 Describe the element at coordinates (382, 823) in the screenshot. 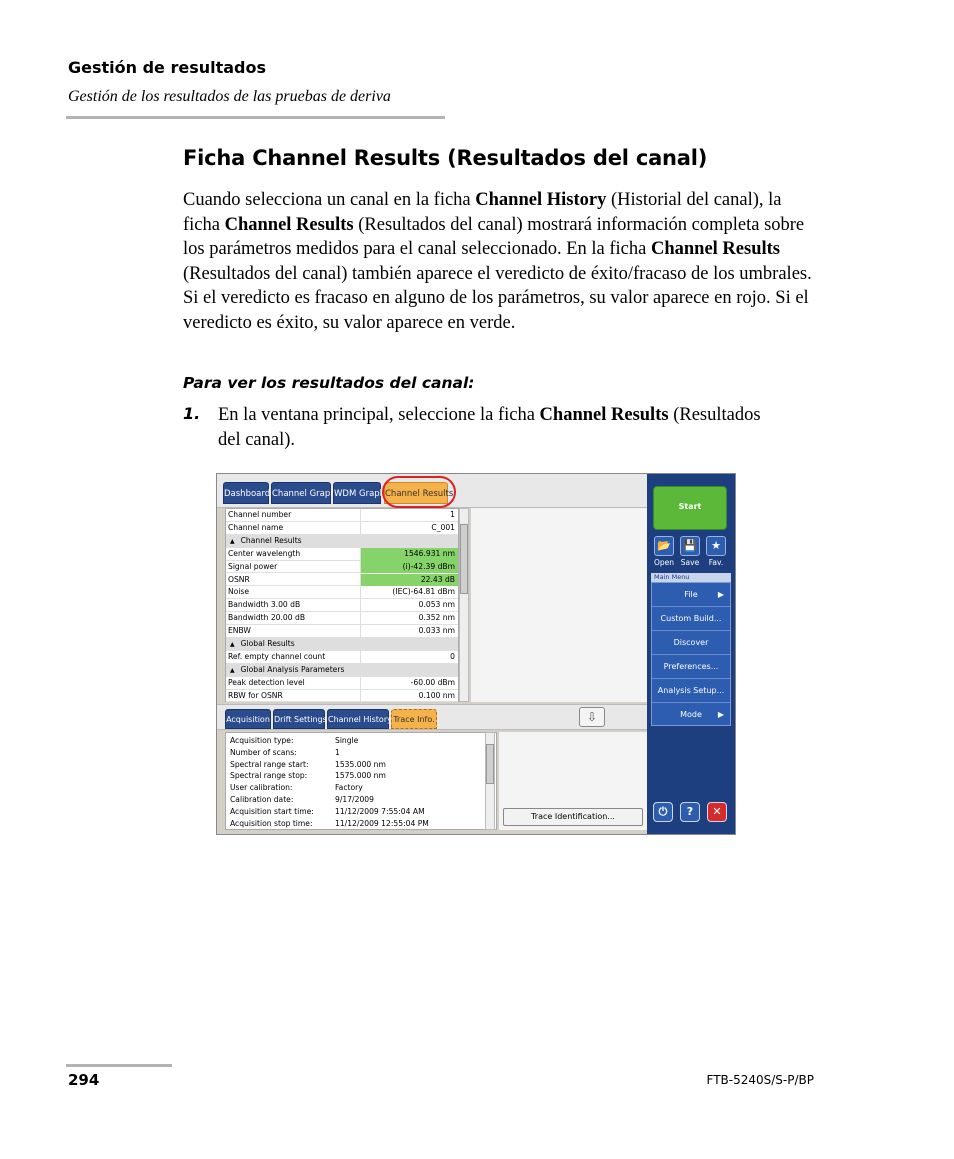

I see `info-value: 11/12/2009 12:55:04 PM` at that location.